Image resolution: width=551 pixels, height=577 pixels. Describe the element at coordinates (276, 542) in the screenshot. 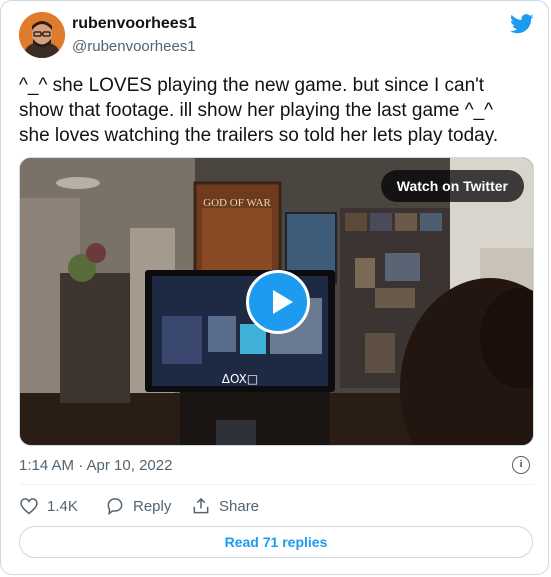

I see `read-replies-button: Read 71 replies` at that location.